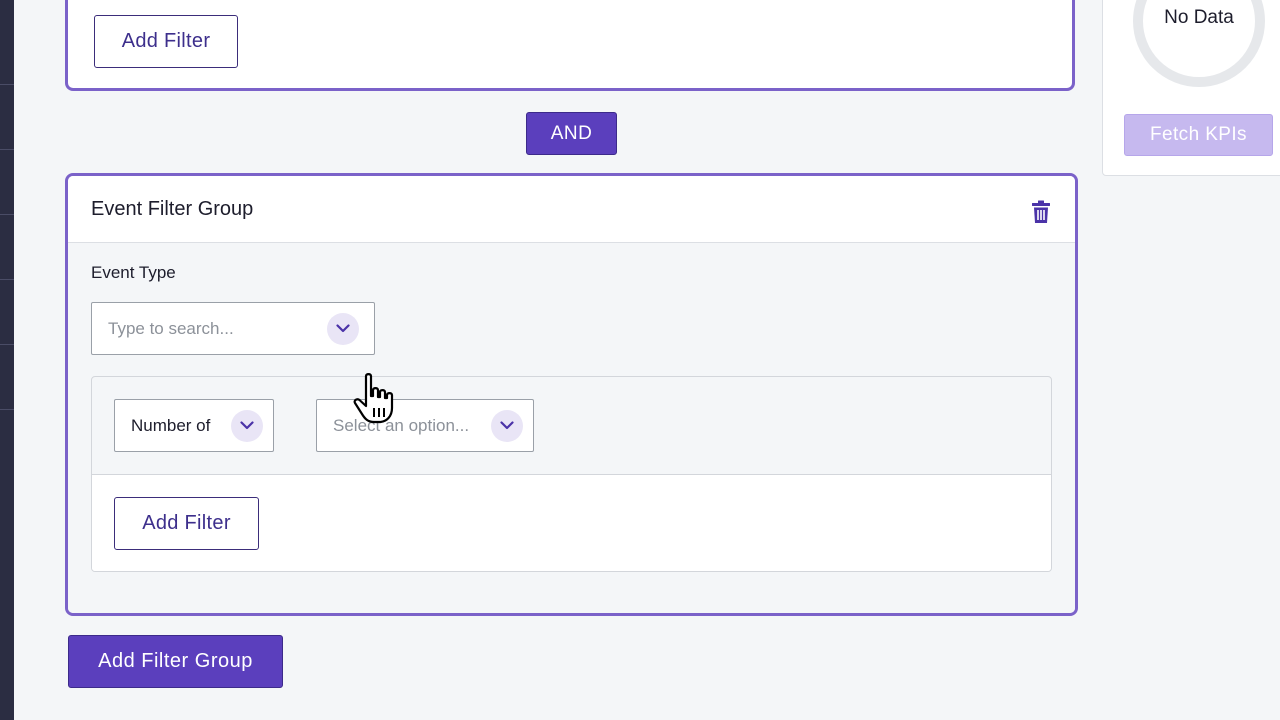  Describe the element at coordinates (570, 45) in the screenshot. I see `previous-filter-group: Add Filter` at that location.